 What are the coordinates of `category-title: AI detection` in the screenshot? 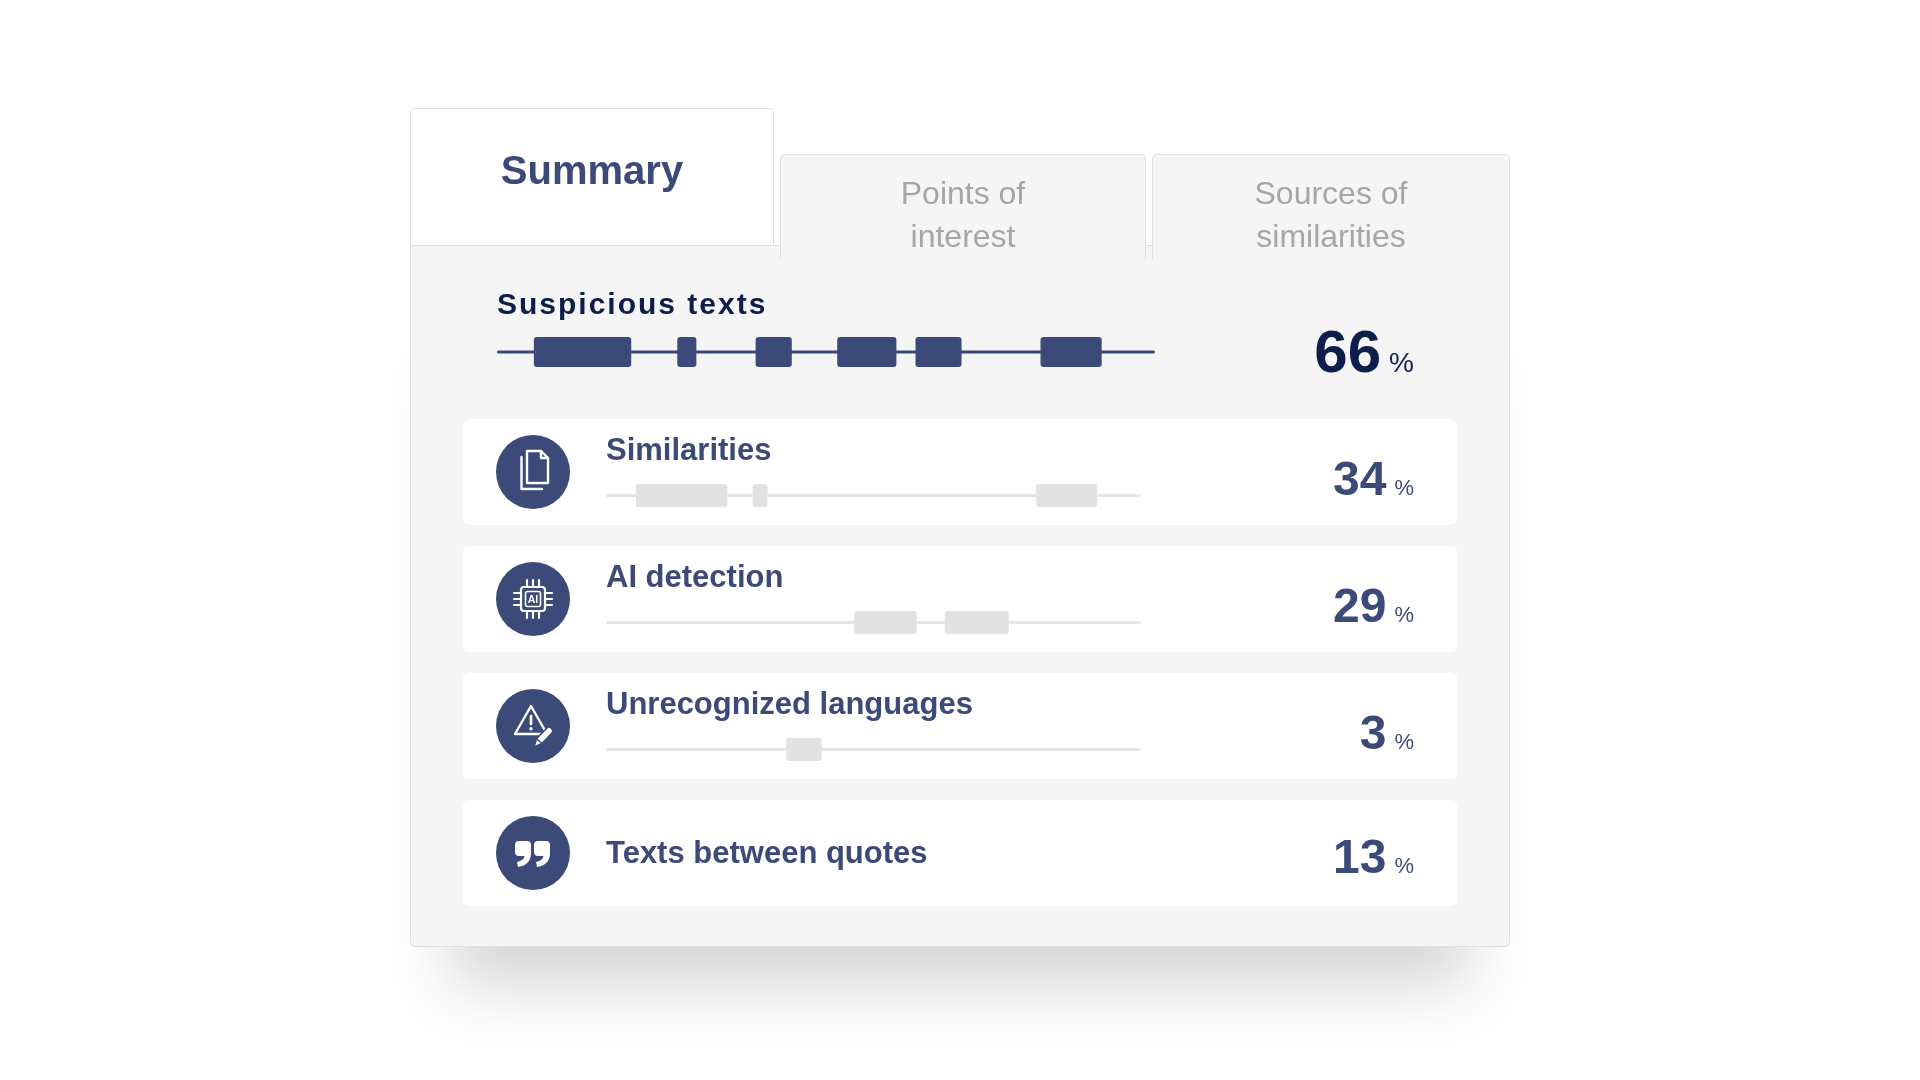 It's located at (695, 577).